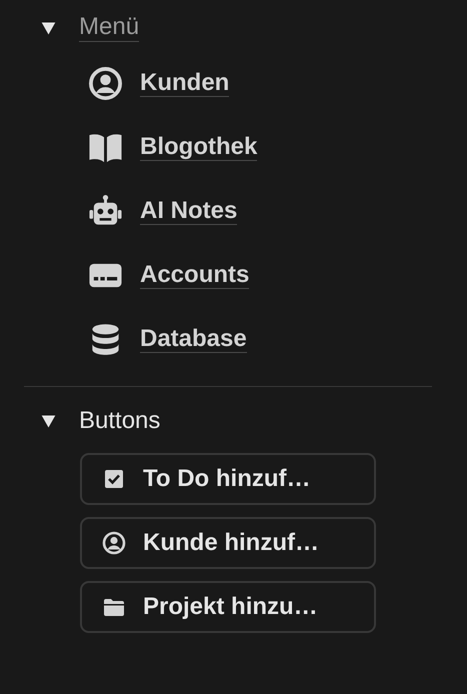 The image size is (467, 694). What do you see at coordinates (195, 275) in the screenshot?
I see `page-link: Accounts` at bounding box center [195, 275].